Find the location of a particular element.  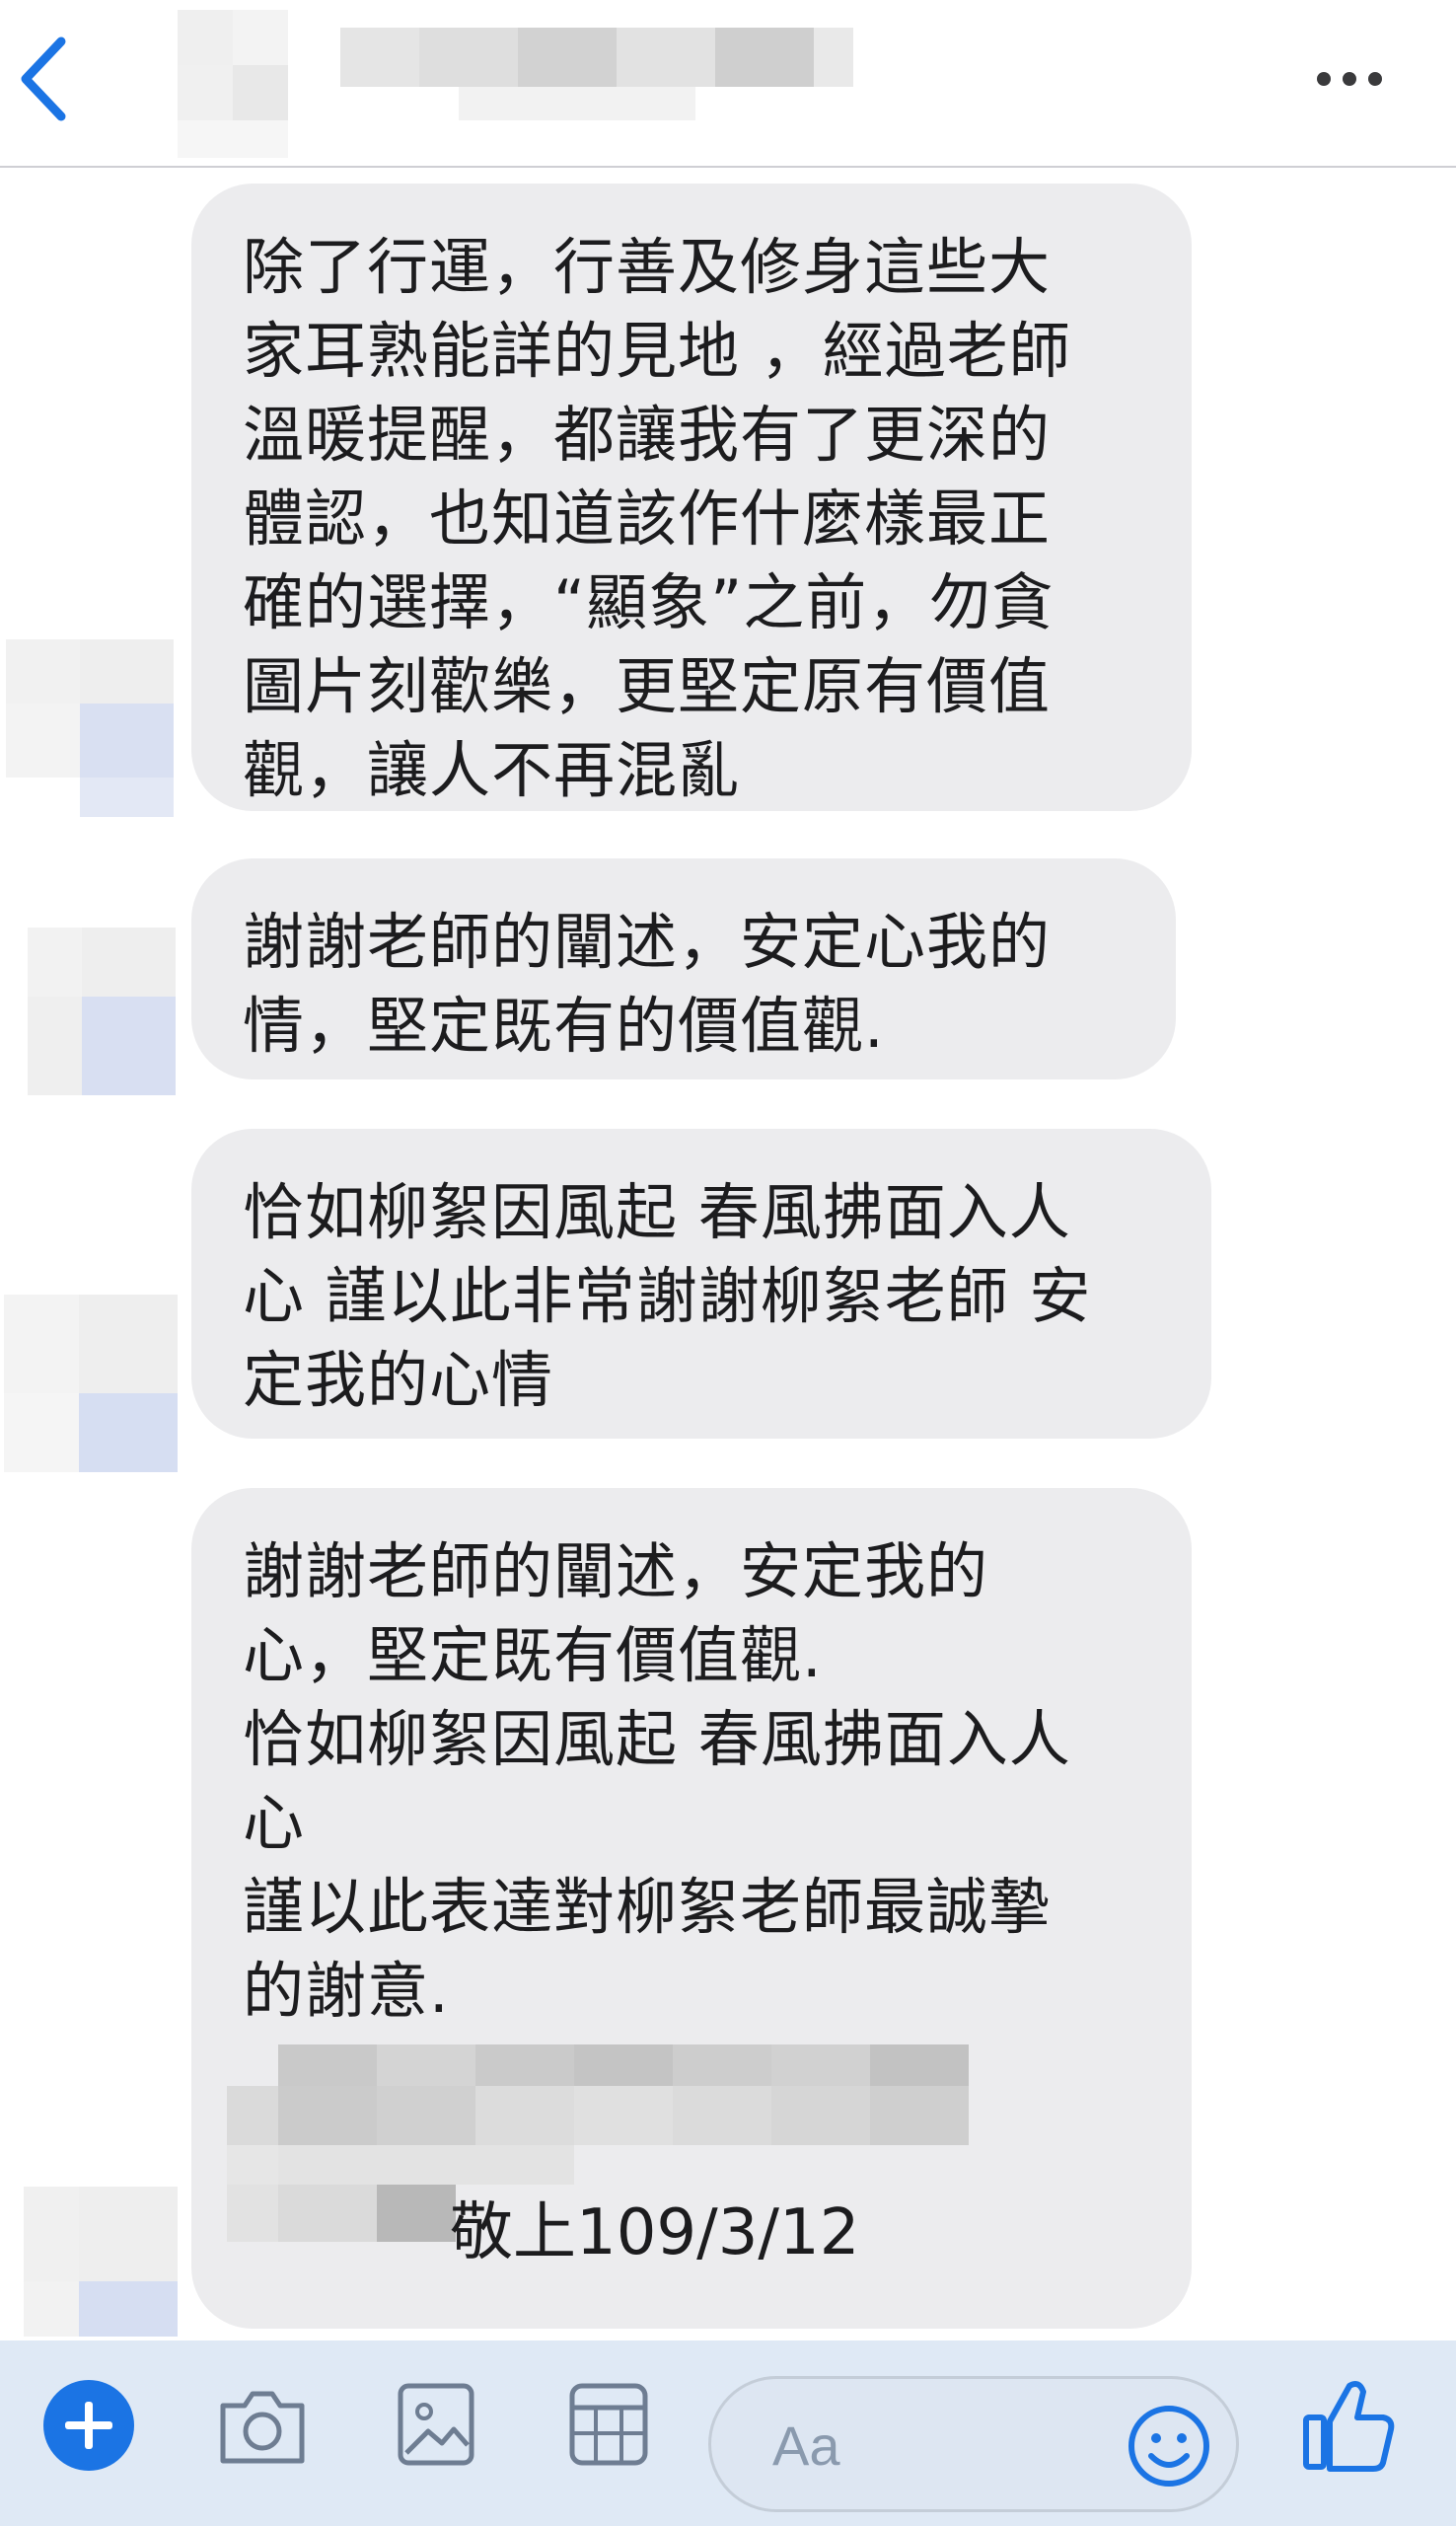

emoji-button is located at coordinates (1169, 2446).